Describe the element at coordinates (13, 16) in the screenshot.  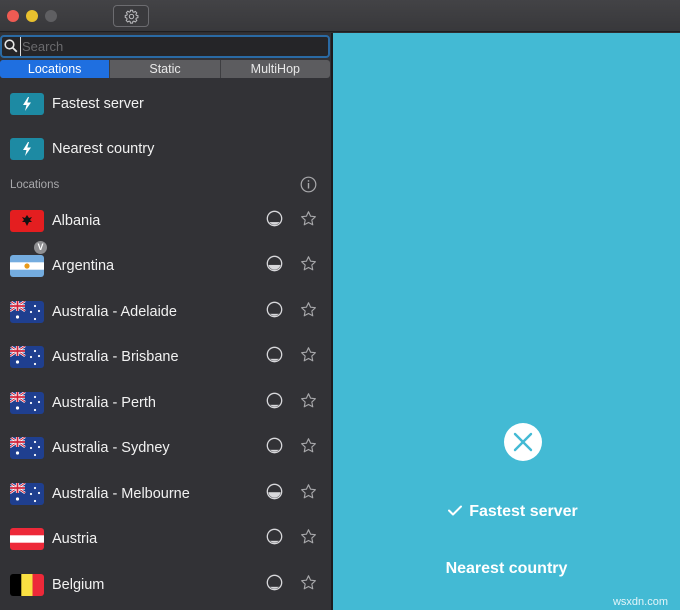
I see `close-window-button` at that location.